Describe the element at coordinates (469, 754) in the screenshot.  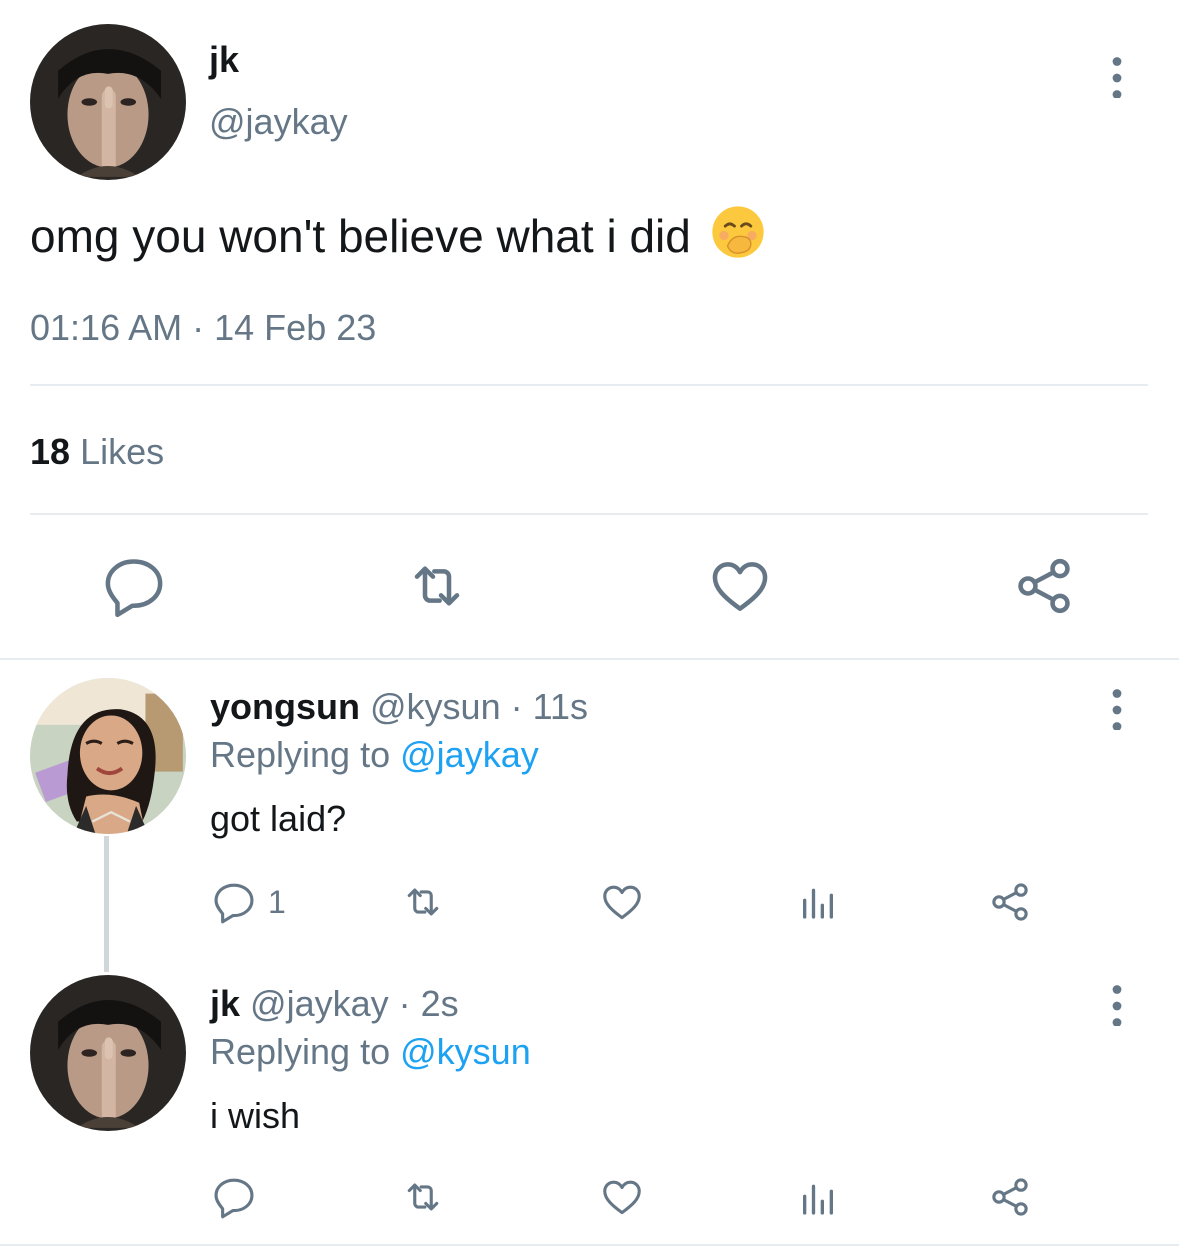
I see `replying-to-handle-link: @jaykay` at that location.